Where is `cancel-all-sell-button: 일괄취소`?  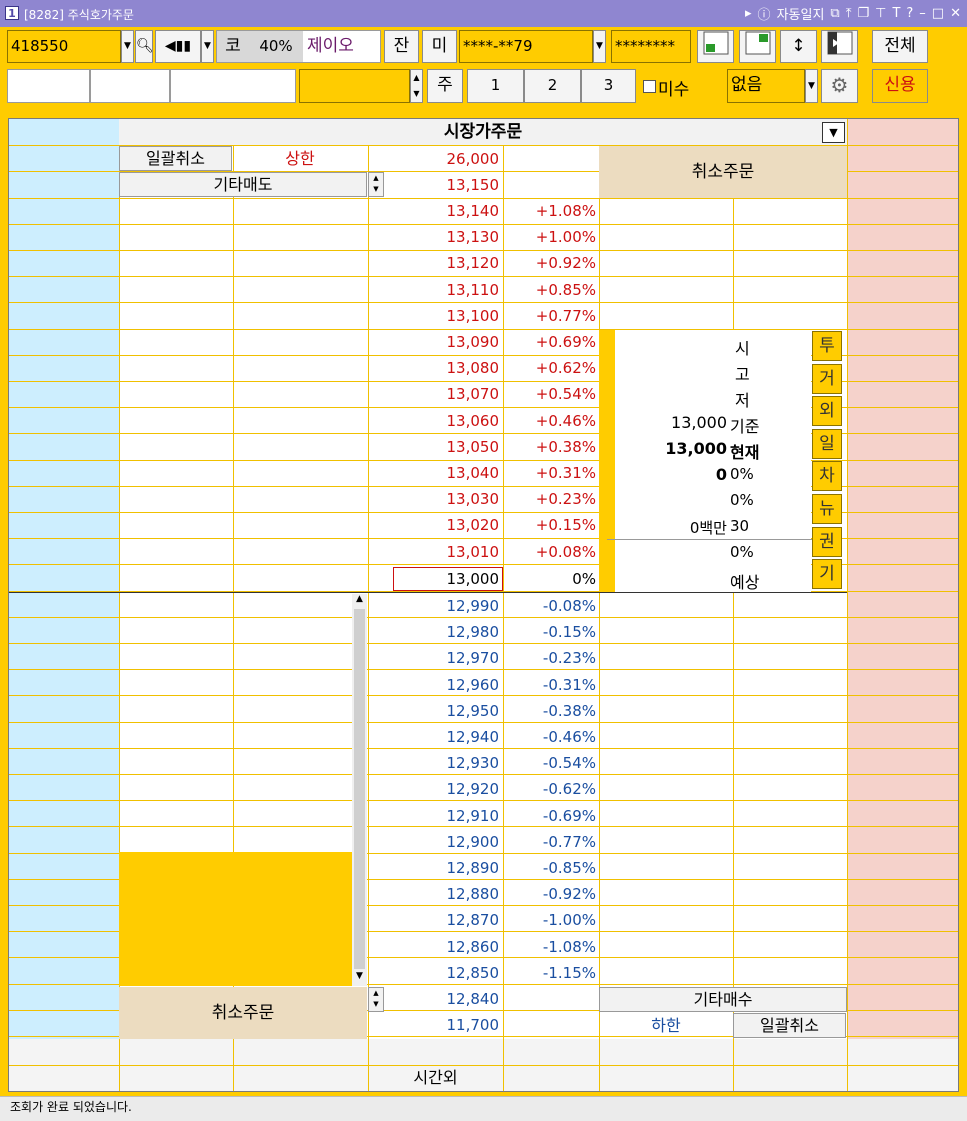
cancel-all-sell-button: 일괄취소 is located at coordinates (175, 158).